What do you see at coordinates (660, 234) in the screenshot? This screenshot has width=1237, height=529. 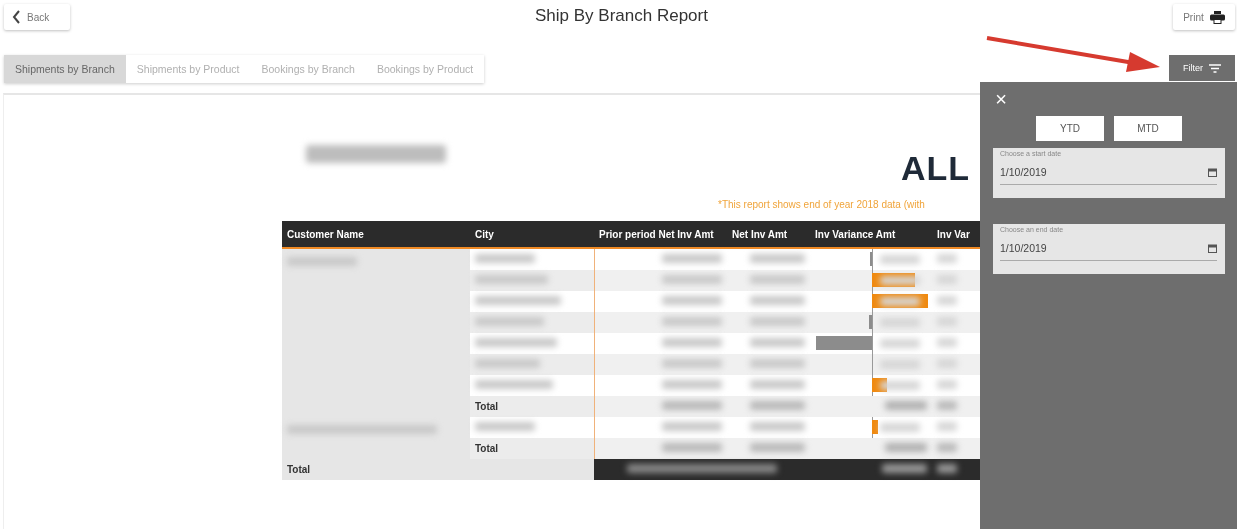 I see `column-header: Prior period Net Inv Amt` at bounding box center [660, 234].